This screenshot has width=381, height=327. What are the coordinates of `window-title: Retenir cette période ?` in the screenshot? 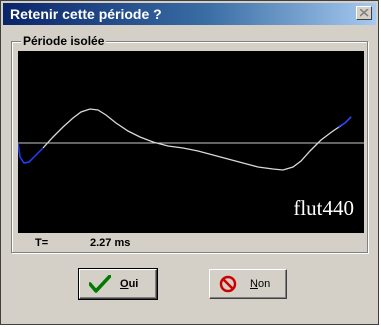 It's located at (86, 14).